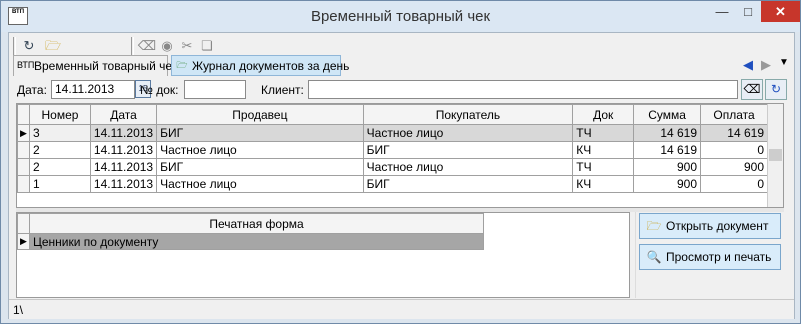 Image resolution: width=801 pixels, height=324 pixels. Describe the element at coordinates (780, 11) in the screenshot. I see `close-icon: ✕` at that location.